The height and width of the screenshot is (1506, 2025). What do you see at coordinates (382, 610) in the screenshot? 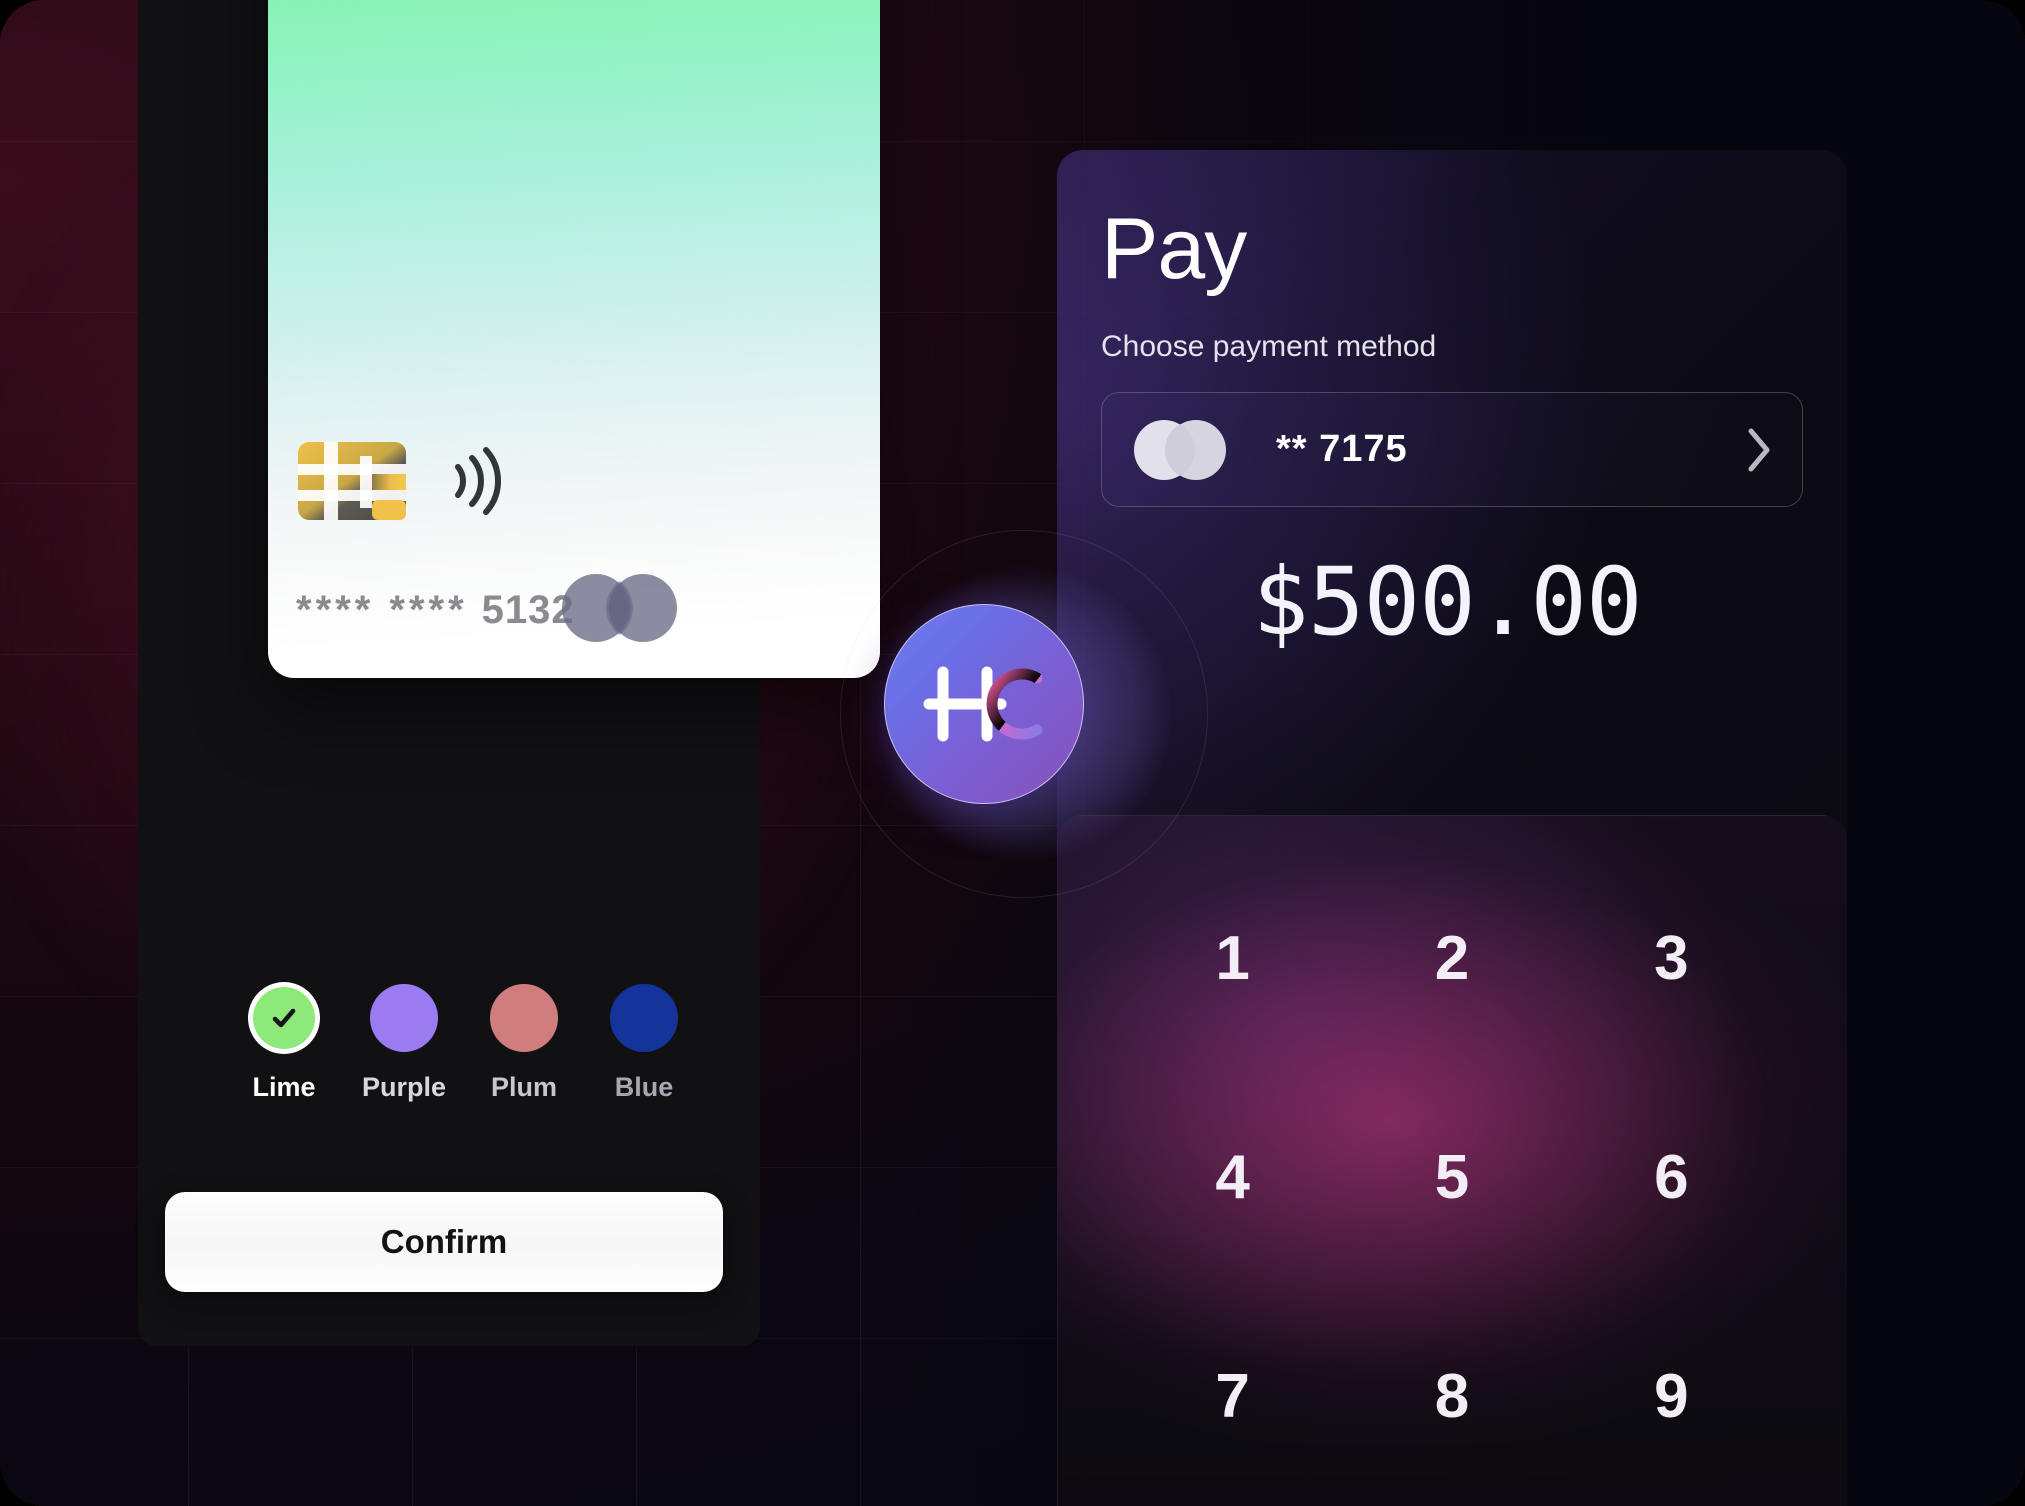
I see `card-number-masked: **** ****` at bounding box center [382, 610].